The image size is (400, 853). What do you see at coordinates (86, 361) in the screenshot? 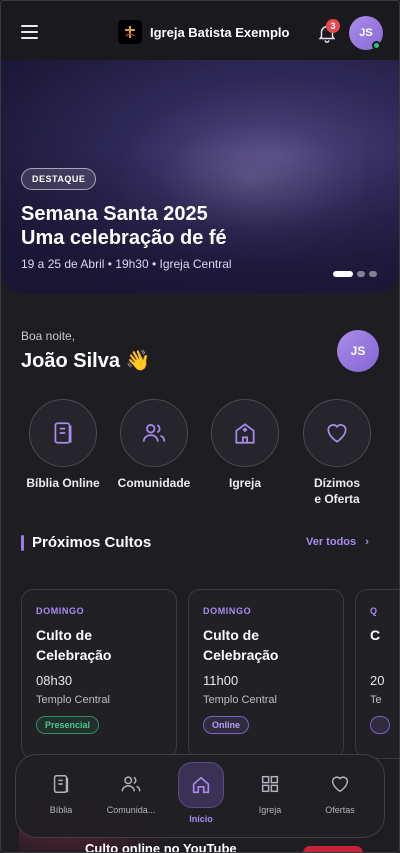
I see `greeting-name: João Silva 👋` at bounding box center [86, 361].